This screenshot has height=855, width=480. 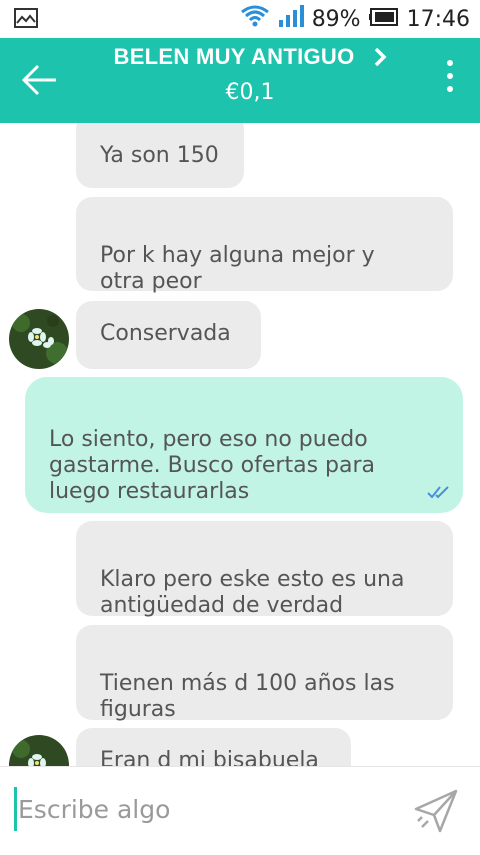 I want to click on message-incoming: Ya son 150, so click(x=160, y=155).